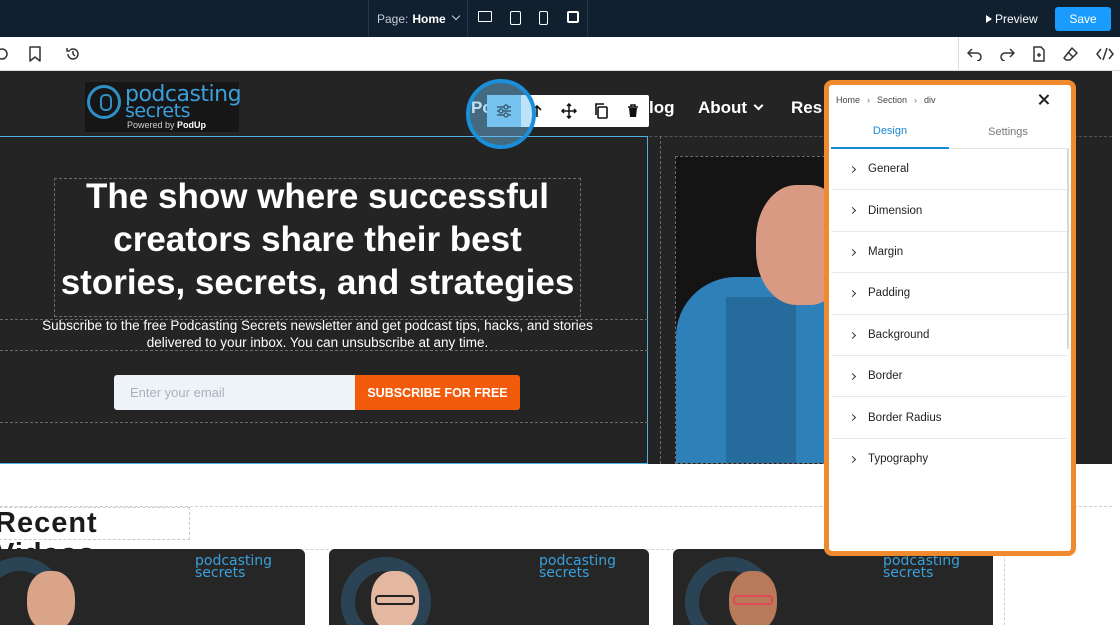 The height and width of the screenshot is (625, 1120). Describe the element at coordinates (949, 294) in the screenshot. I see `property-padding: Padding` at that location.